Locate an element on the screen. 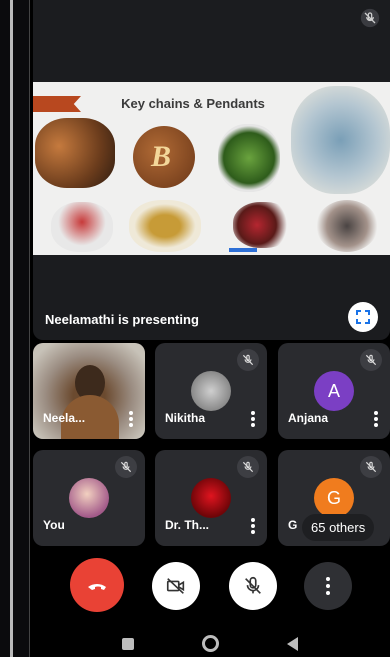 This screenshot has width=390, height=657. bead-pendant-photo is located at coordinates (347, 226).